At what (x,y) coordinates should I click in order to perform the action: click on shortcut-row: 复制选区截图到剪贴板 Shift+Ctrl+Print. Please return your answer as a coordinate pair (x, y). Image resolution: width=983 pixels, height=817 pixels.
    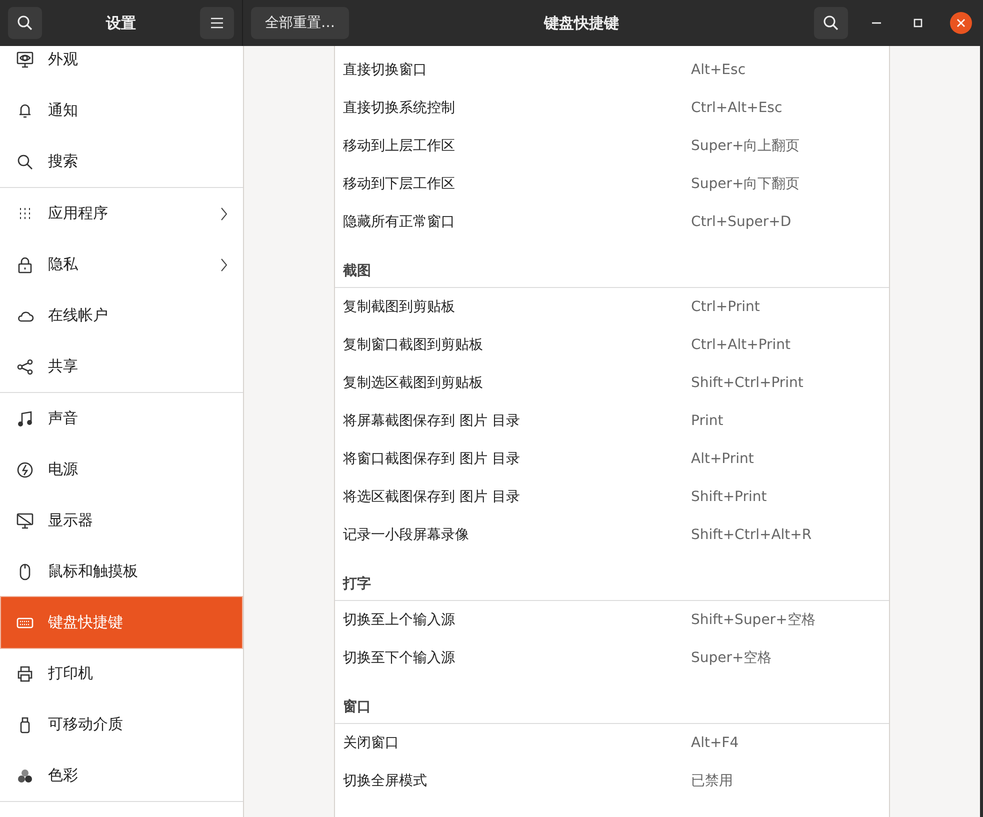
    Looking at the image, I should click on (612, 383).